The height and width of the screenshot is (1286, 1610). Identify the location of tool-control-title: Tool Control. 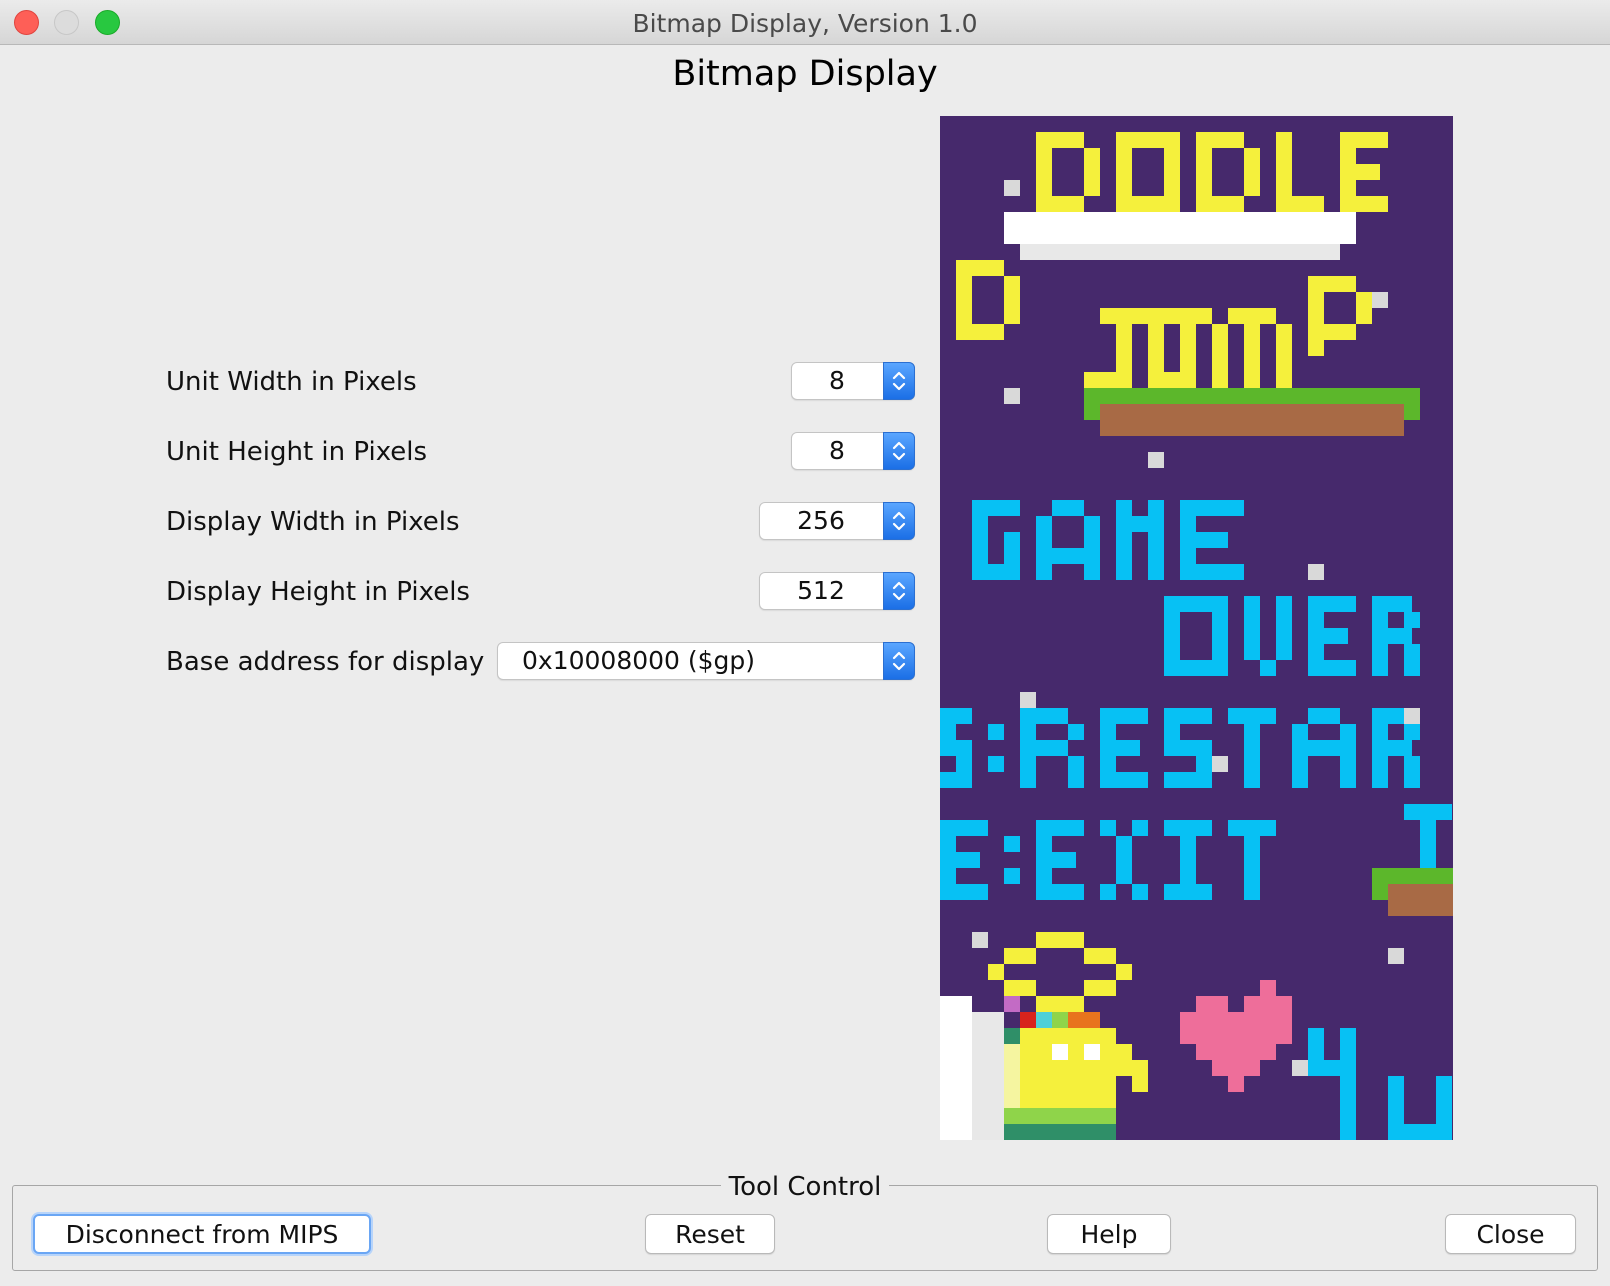
(805, 1187).